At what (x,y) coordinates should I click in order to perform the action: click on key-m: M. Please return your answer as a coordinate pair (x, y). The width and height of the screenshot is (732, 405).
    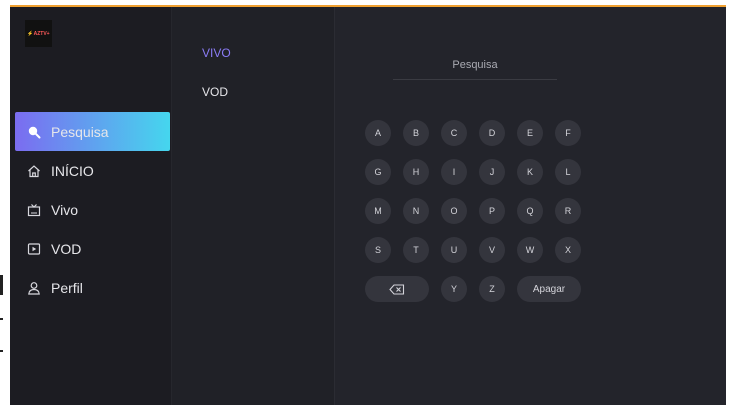
    Looking at the image, I should click on (378, 211).